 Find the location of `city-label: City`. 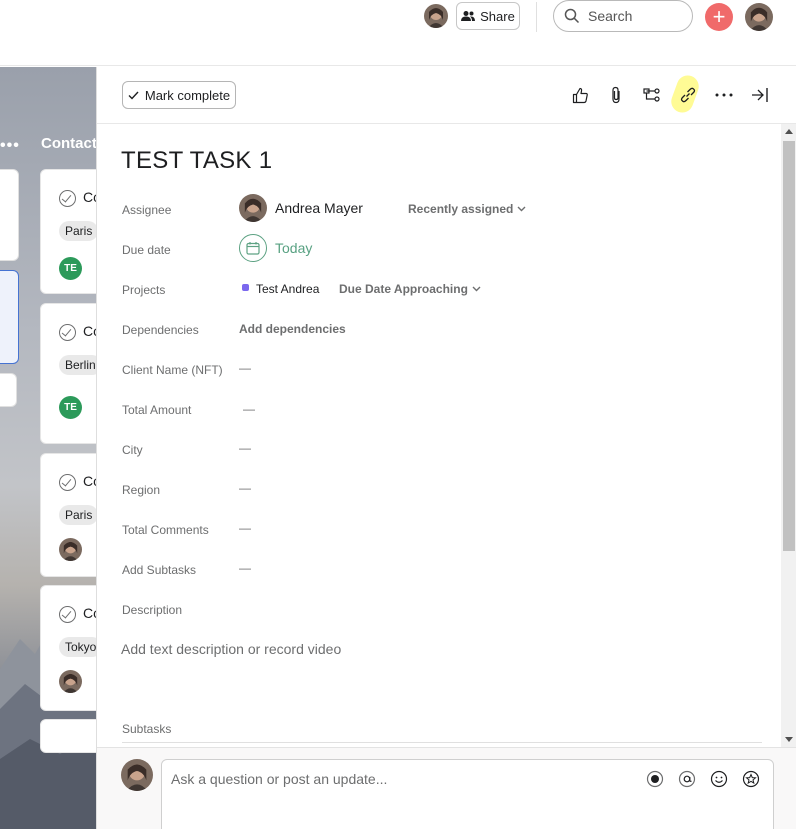

city-label: City is located at coordinates (132, 450).